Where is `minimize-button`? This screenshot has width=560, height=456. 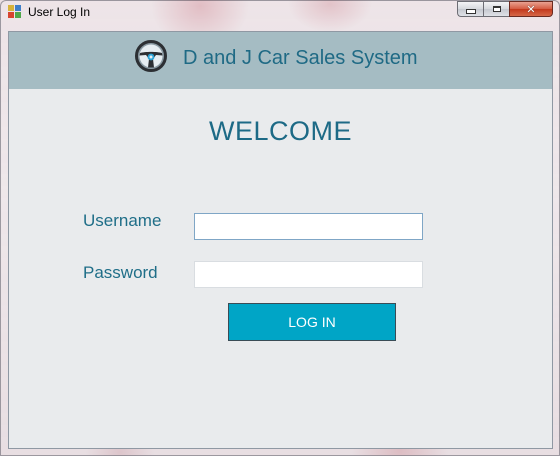 minimize-button is located at coordinates (470, 9).